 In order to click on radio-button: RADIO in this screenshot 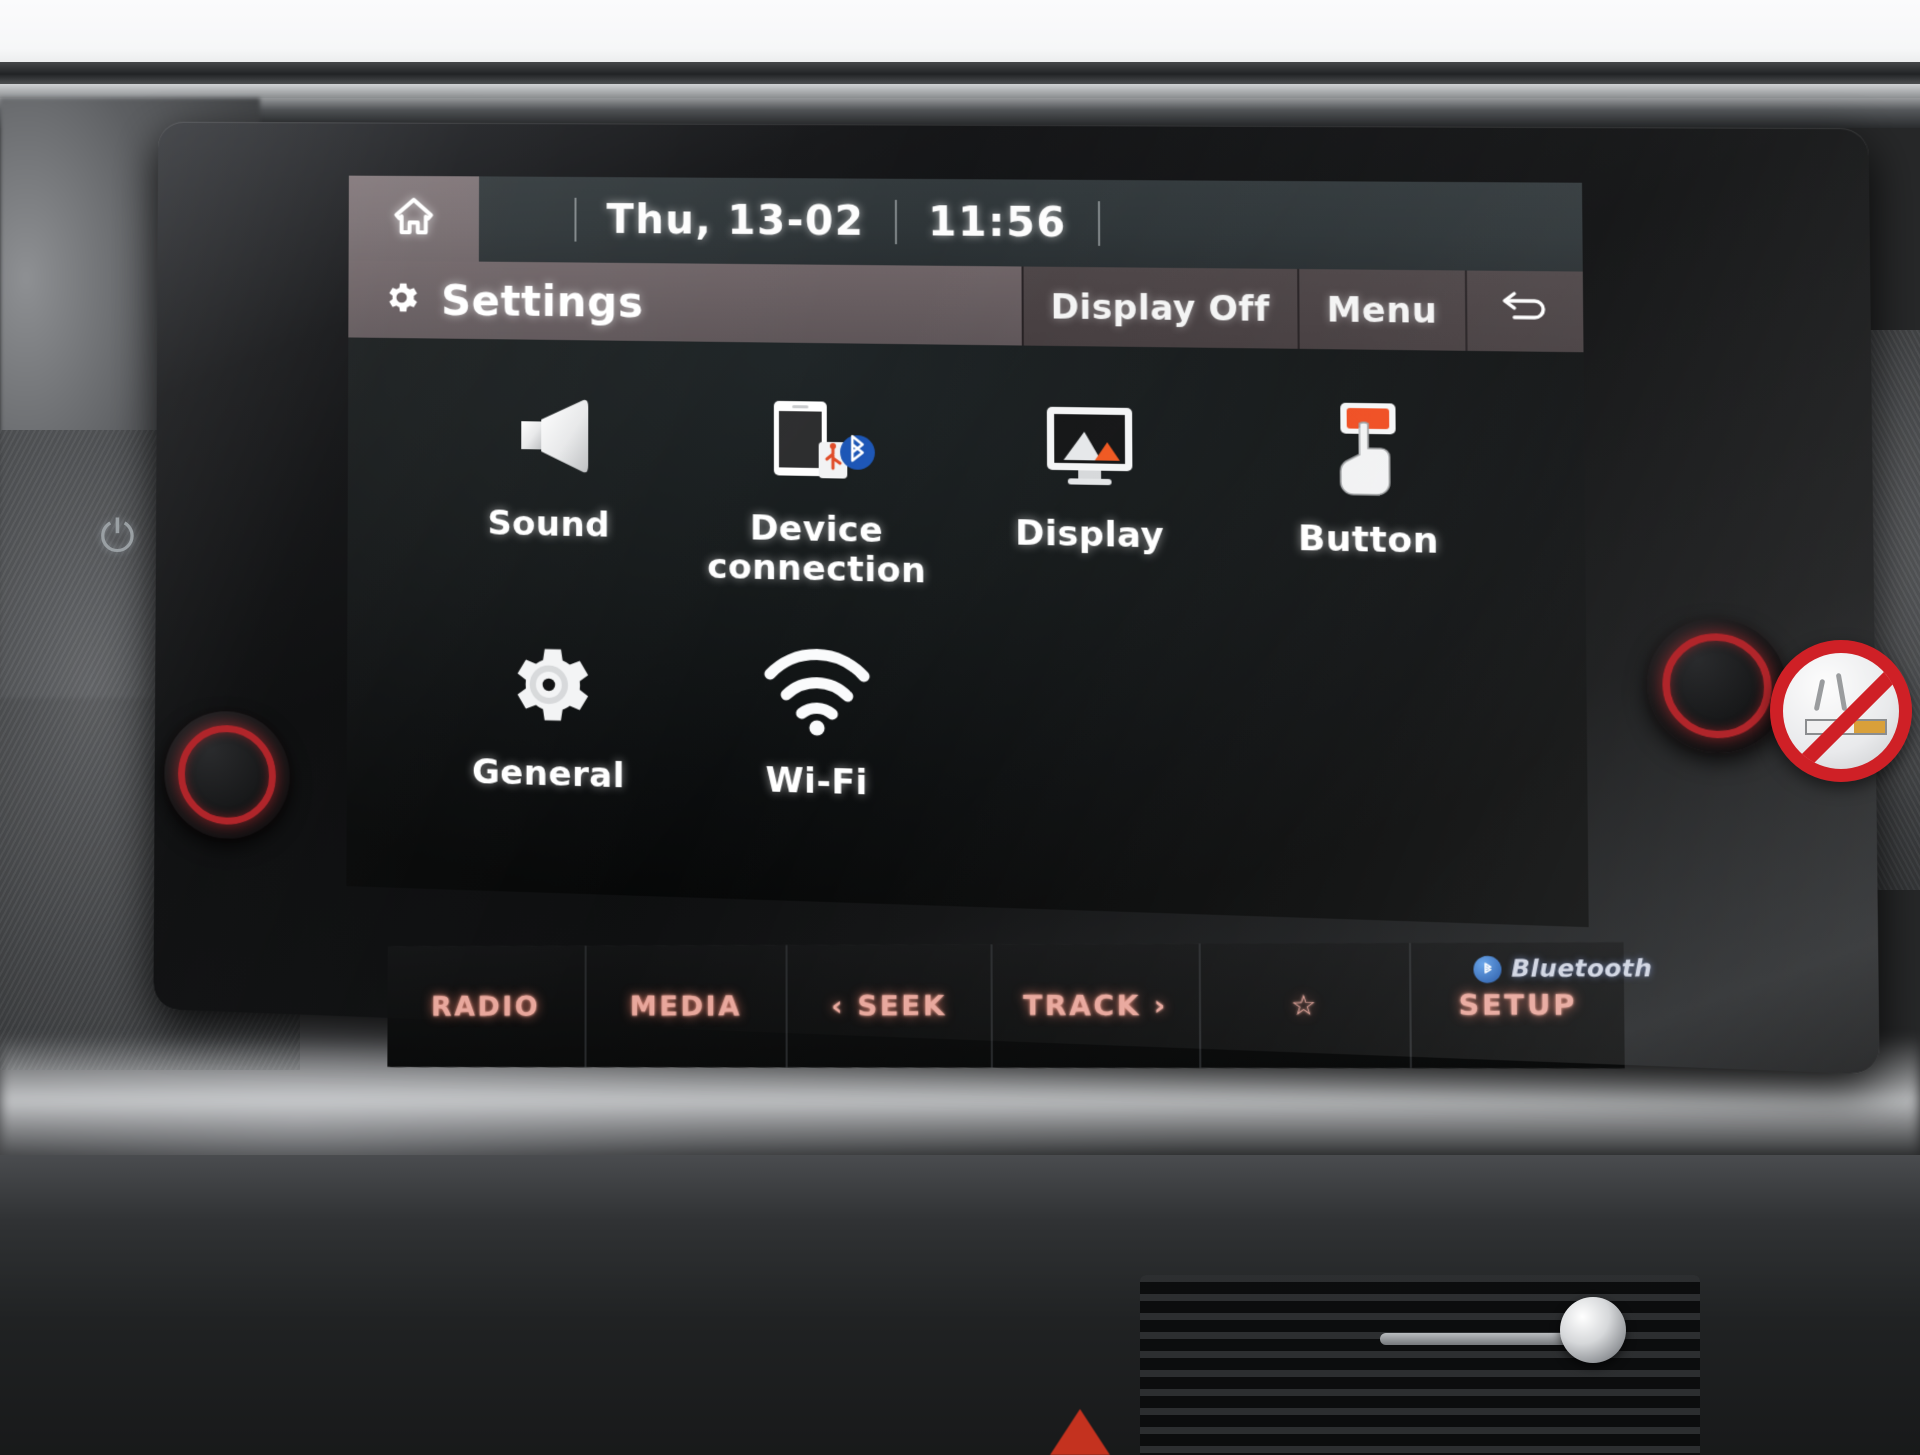, I will do `click(487, 1006)`.